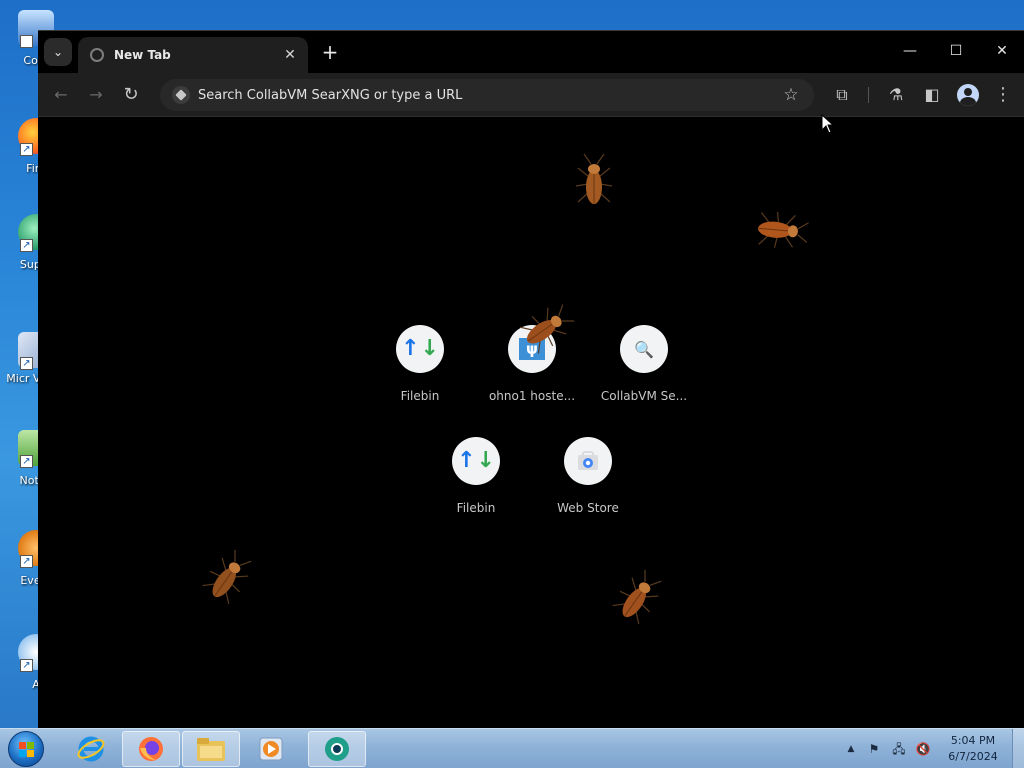 The width and height of the screenshot is (1024, 768). I want to click on bookmark-star-icon: ☆, so click(791, 95).